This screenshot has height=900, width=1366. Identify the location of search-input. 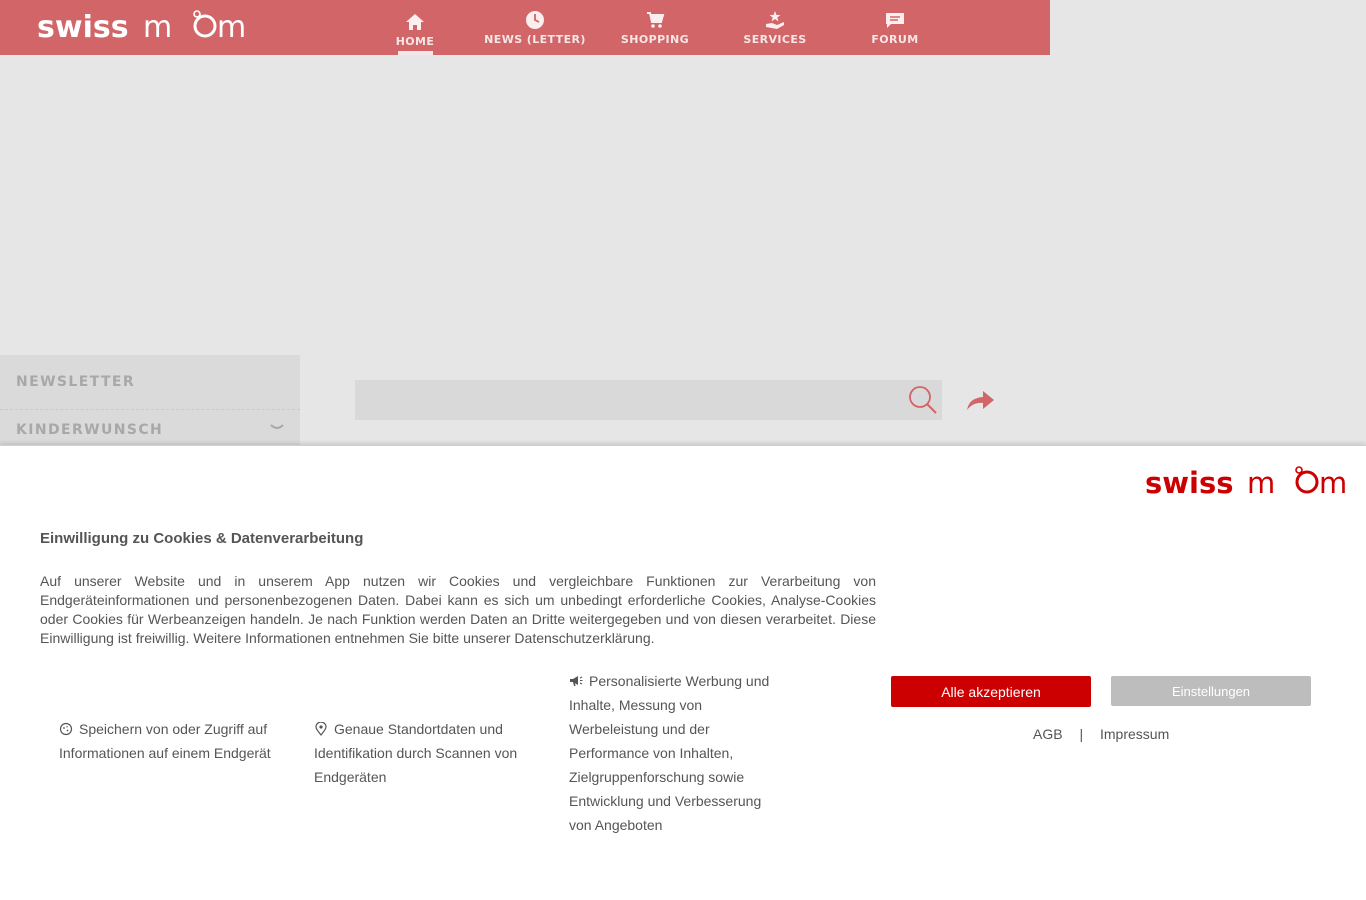
(625, 400).